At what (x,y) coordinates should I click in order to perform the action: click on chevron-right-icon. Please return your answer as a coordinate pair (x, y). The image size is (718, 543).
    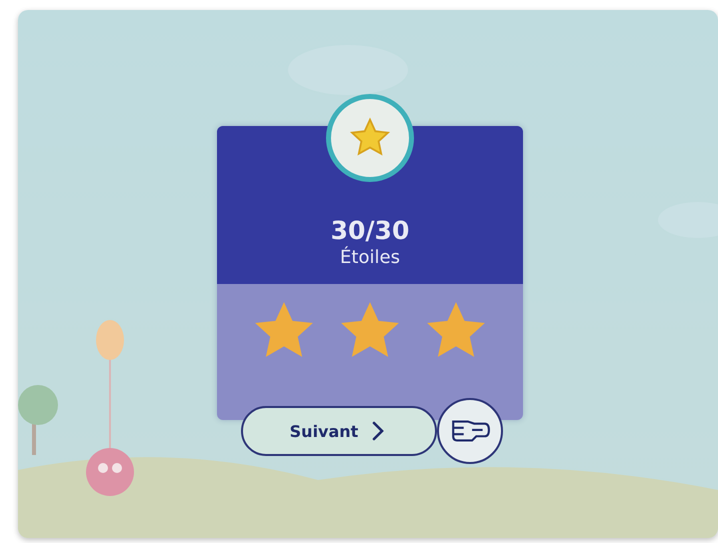
    Looking at the image, I should click on (378, 431).